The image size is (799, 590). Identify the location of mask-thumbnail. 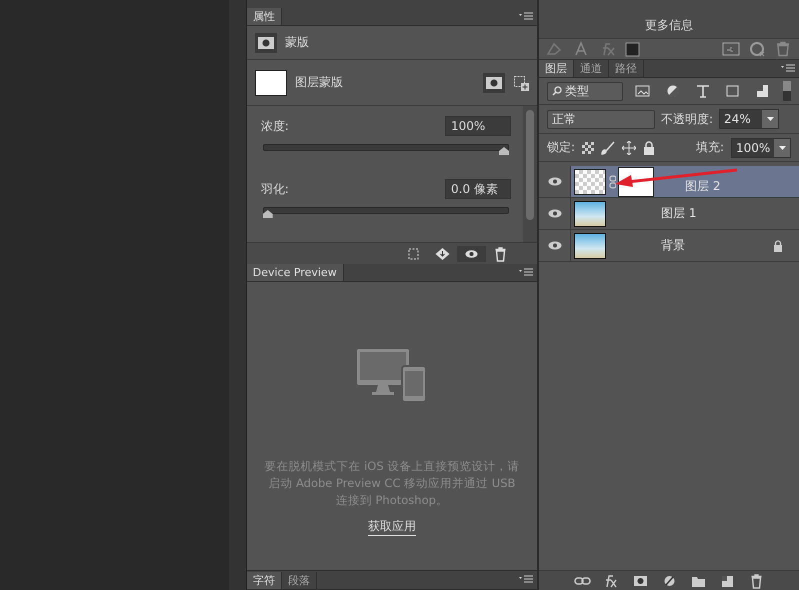
(270, 83).